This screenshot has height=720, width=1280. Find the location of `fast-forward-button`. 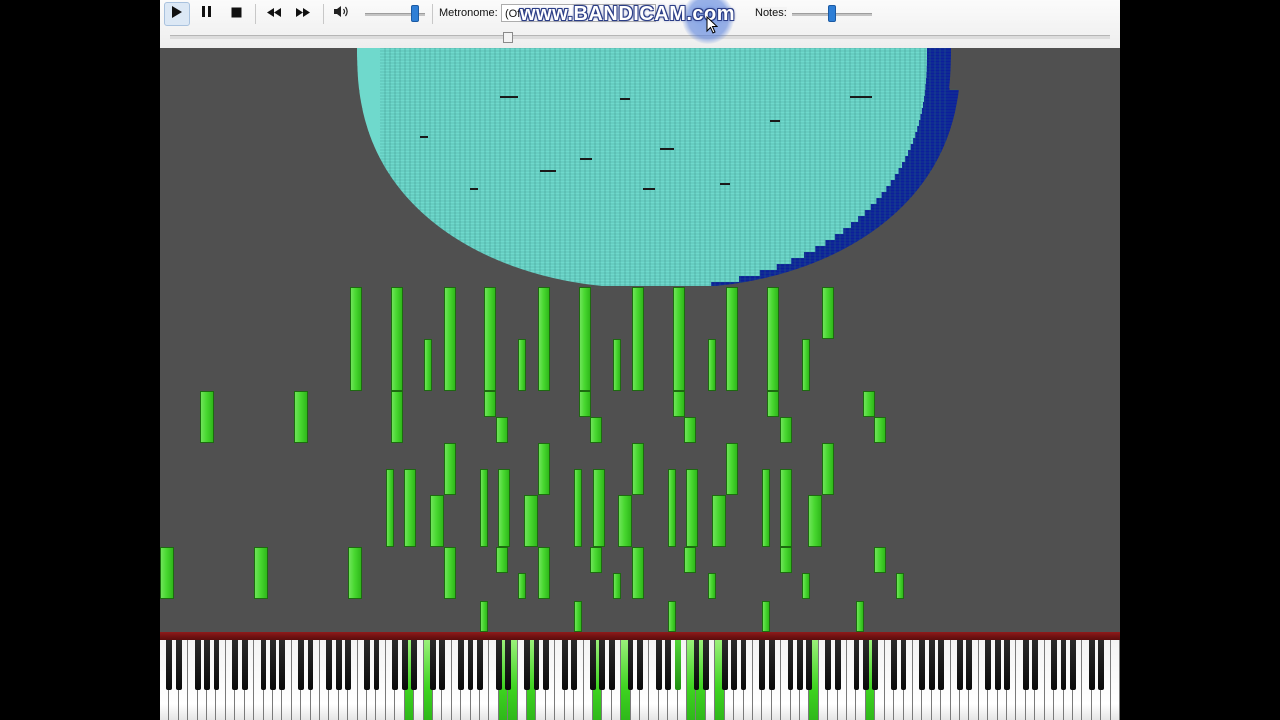

fast-forward-button is located at coordinates (303, 14).